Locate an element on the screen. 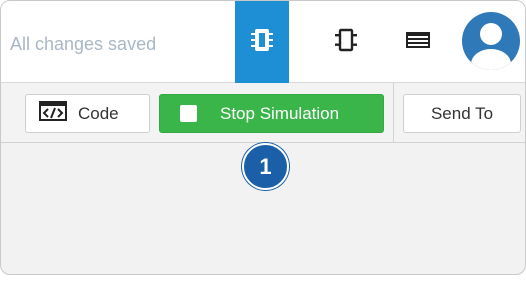 The width and height of the screenshot is (526, 283). circuit-view-button is located at coordinates (262, 42).